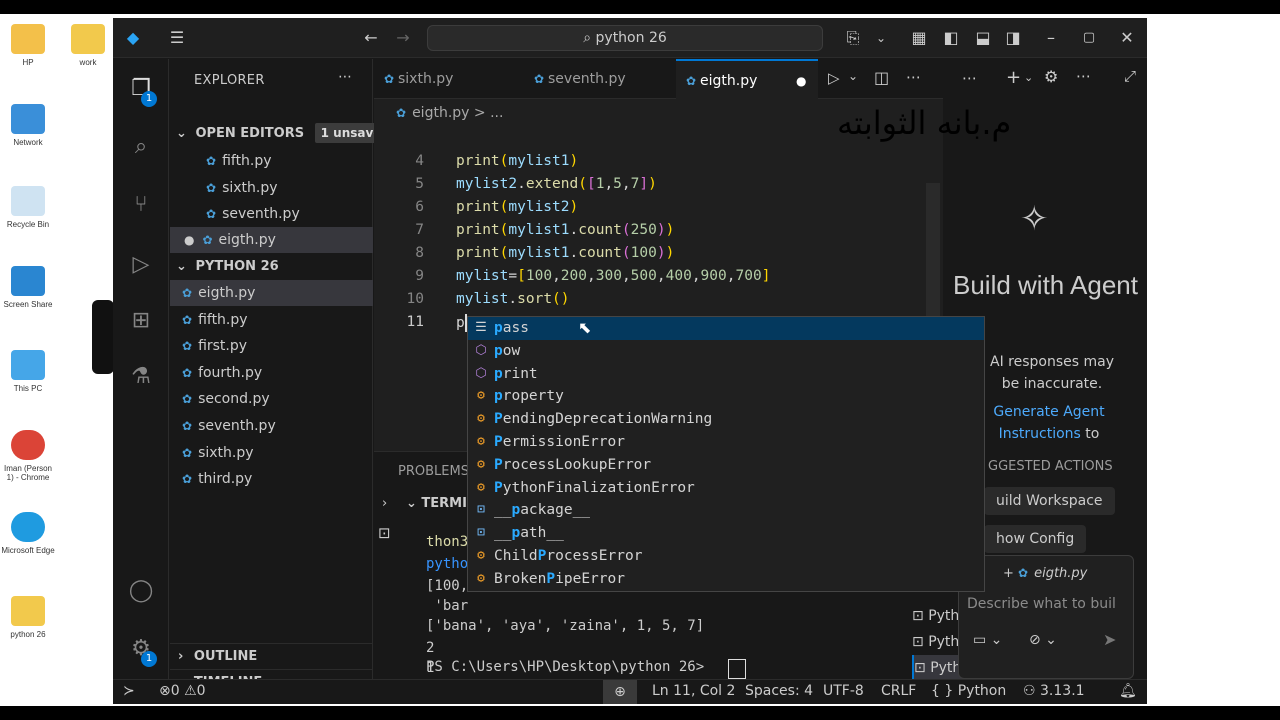 The image size is (1280, 720). What do you see at coordinates (28, 287) in the screenshot?
I see `desktop-icon-screen-share: Screen Share` at bounding box center [28, 287].